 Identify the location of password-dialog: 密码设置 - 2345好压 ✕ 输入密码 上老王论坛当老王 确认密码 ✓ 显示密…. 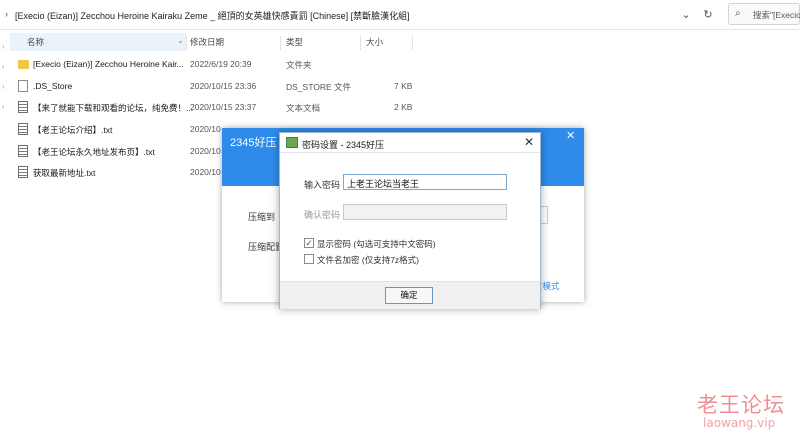
(410, 220).